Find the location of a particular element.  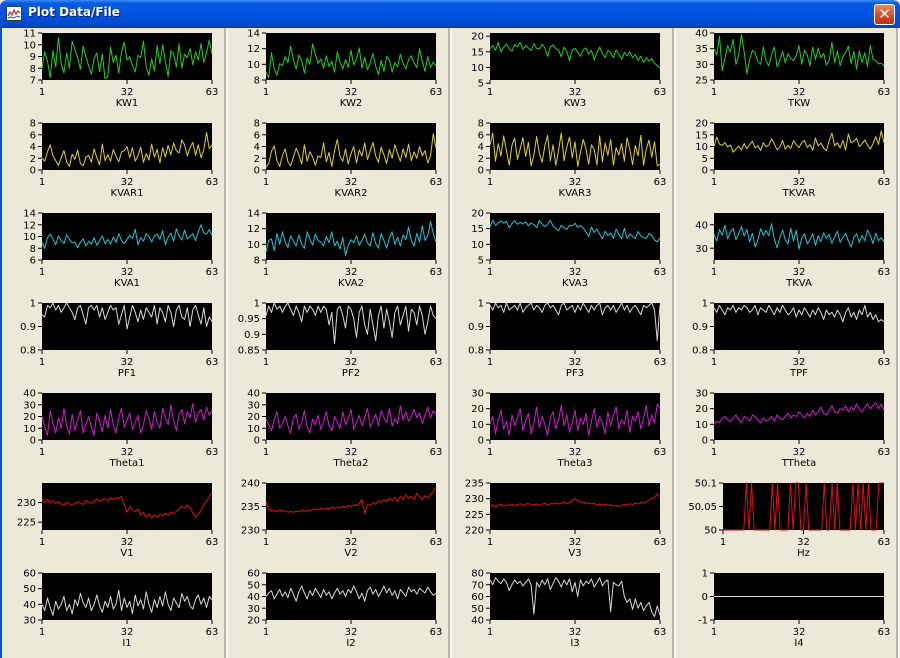

y-tick-label: 230 is located at coordinates (250, 531).